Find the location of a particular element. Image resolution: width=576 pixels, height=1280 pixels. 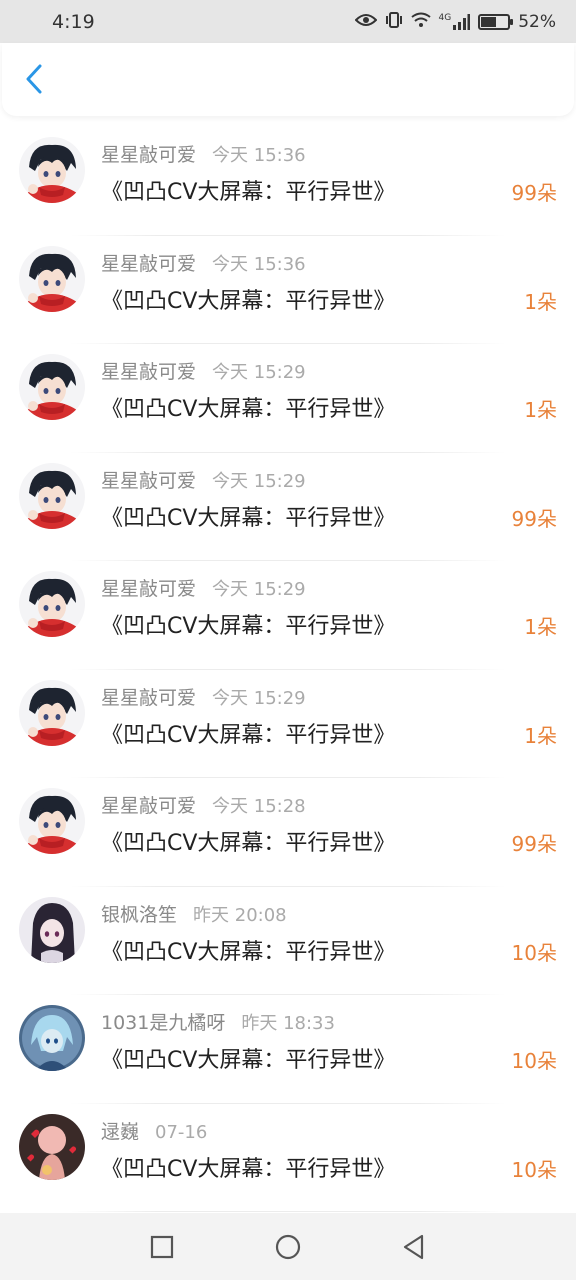

battery-percent: 52% is located at coordinates (537, 21).